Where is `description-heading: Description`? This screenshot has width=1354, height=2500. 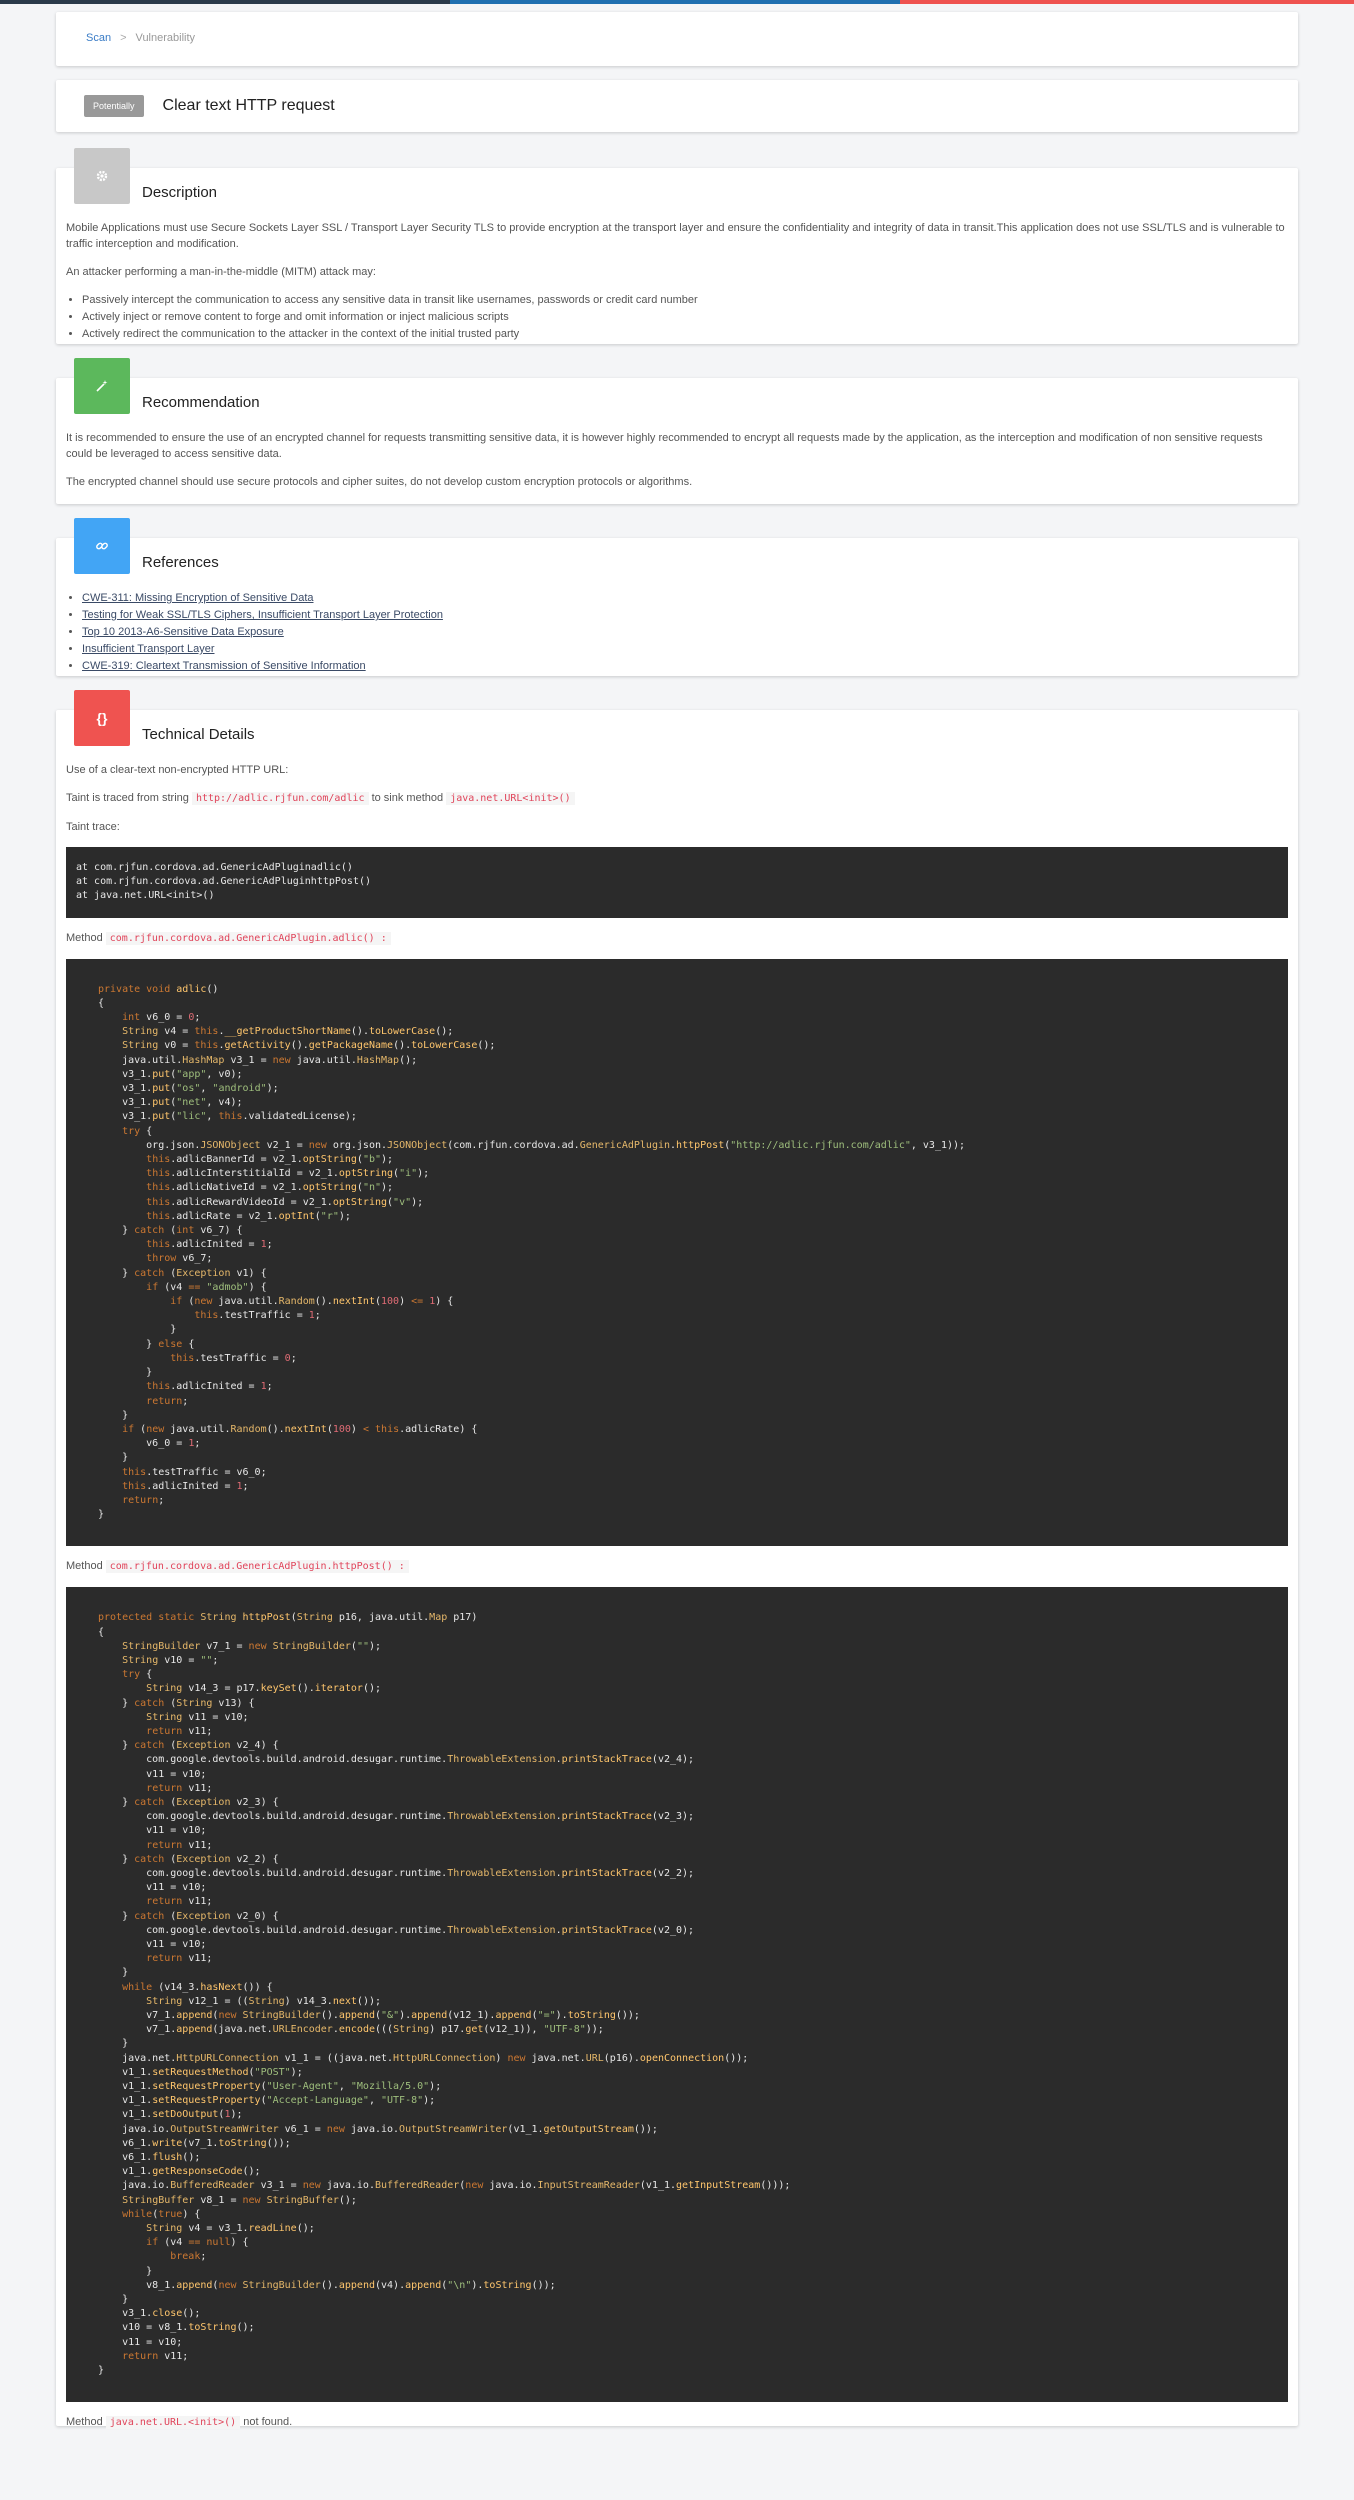
description-heading: Description is located at coordinates (180, 192).